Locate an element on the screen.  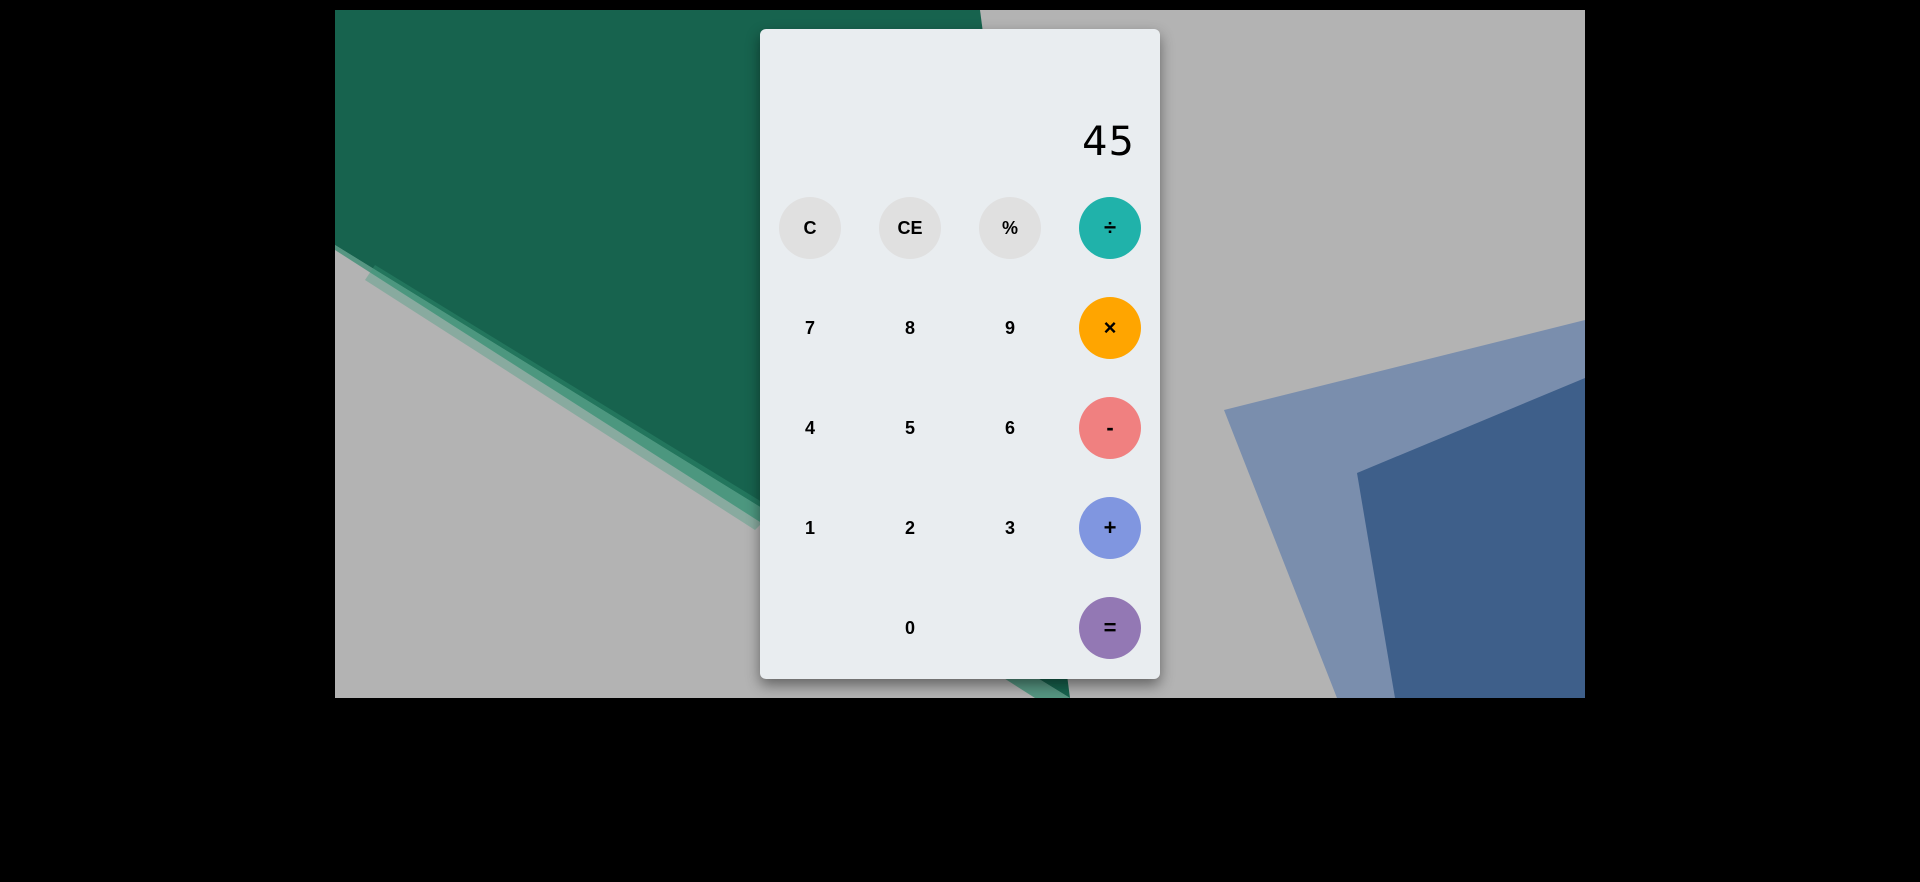
clear-entry-button: CE is located at coordinates (910, 228).